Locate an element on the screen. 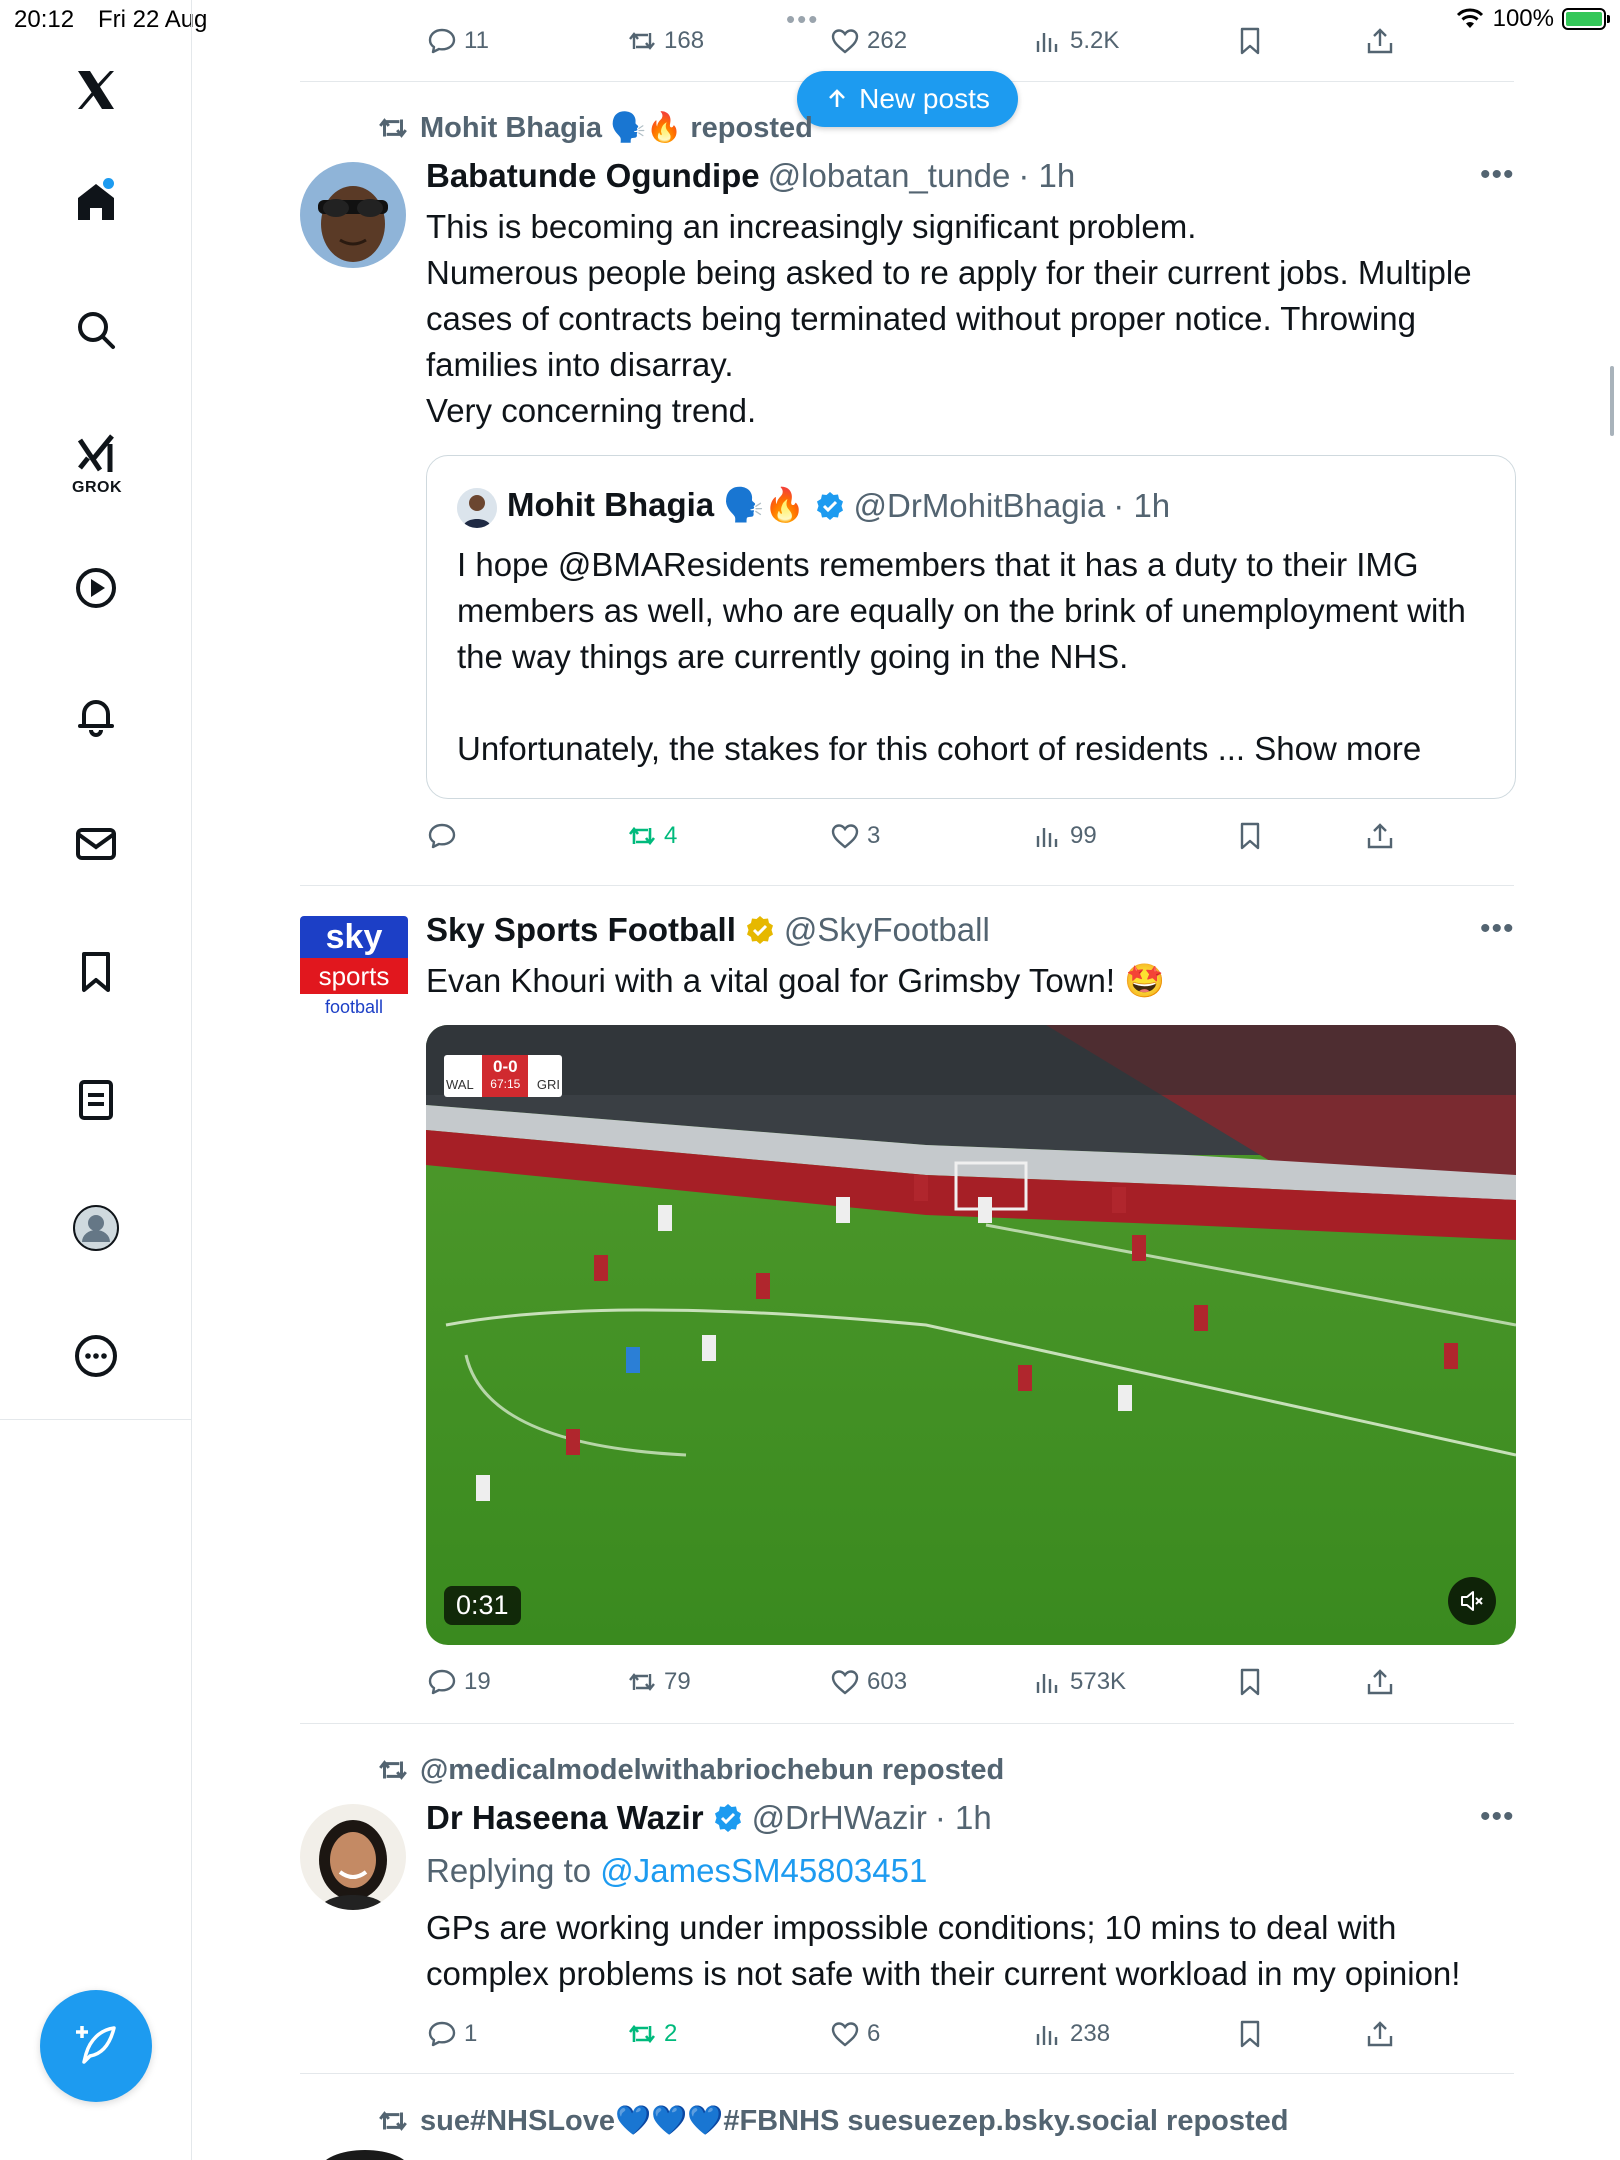 This screenshot has height=2160, width=1620. author-name: Sky Sports Football is located at coordinates (581, 930).